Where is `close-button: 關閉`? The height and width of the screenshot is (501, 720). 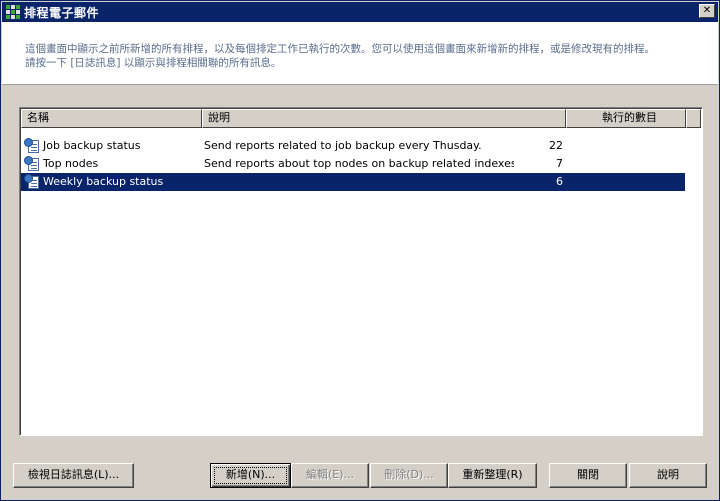
close-button: 關閉 is located at coordinates (588, 475).